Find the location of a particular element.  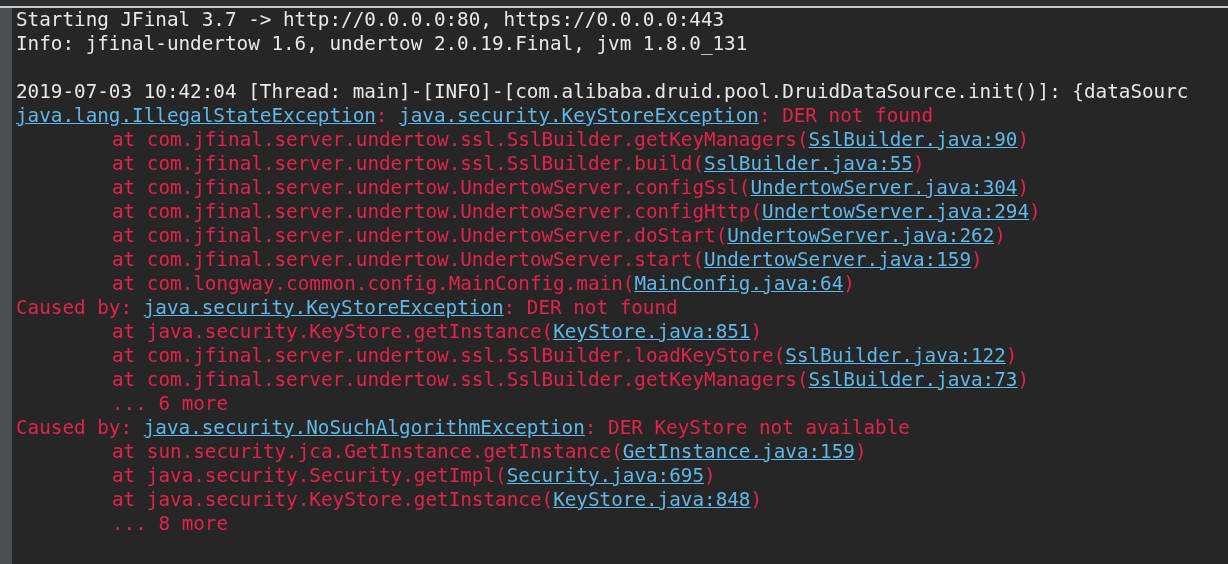

console-line: at com.jfinal.server.undertow.UndertowServer.start(UndertowServer.java:159) is located at coordinates (547, 260).